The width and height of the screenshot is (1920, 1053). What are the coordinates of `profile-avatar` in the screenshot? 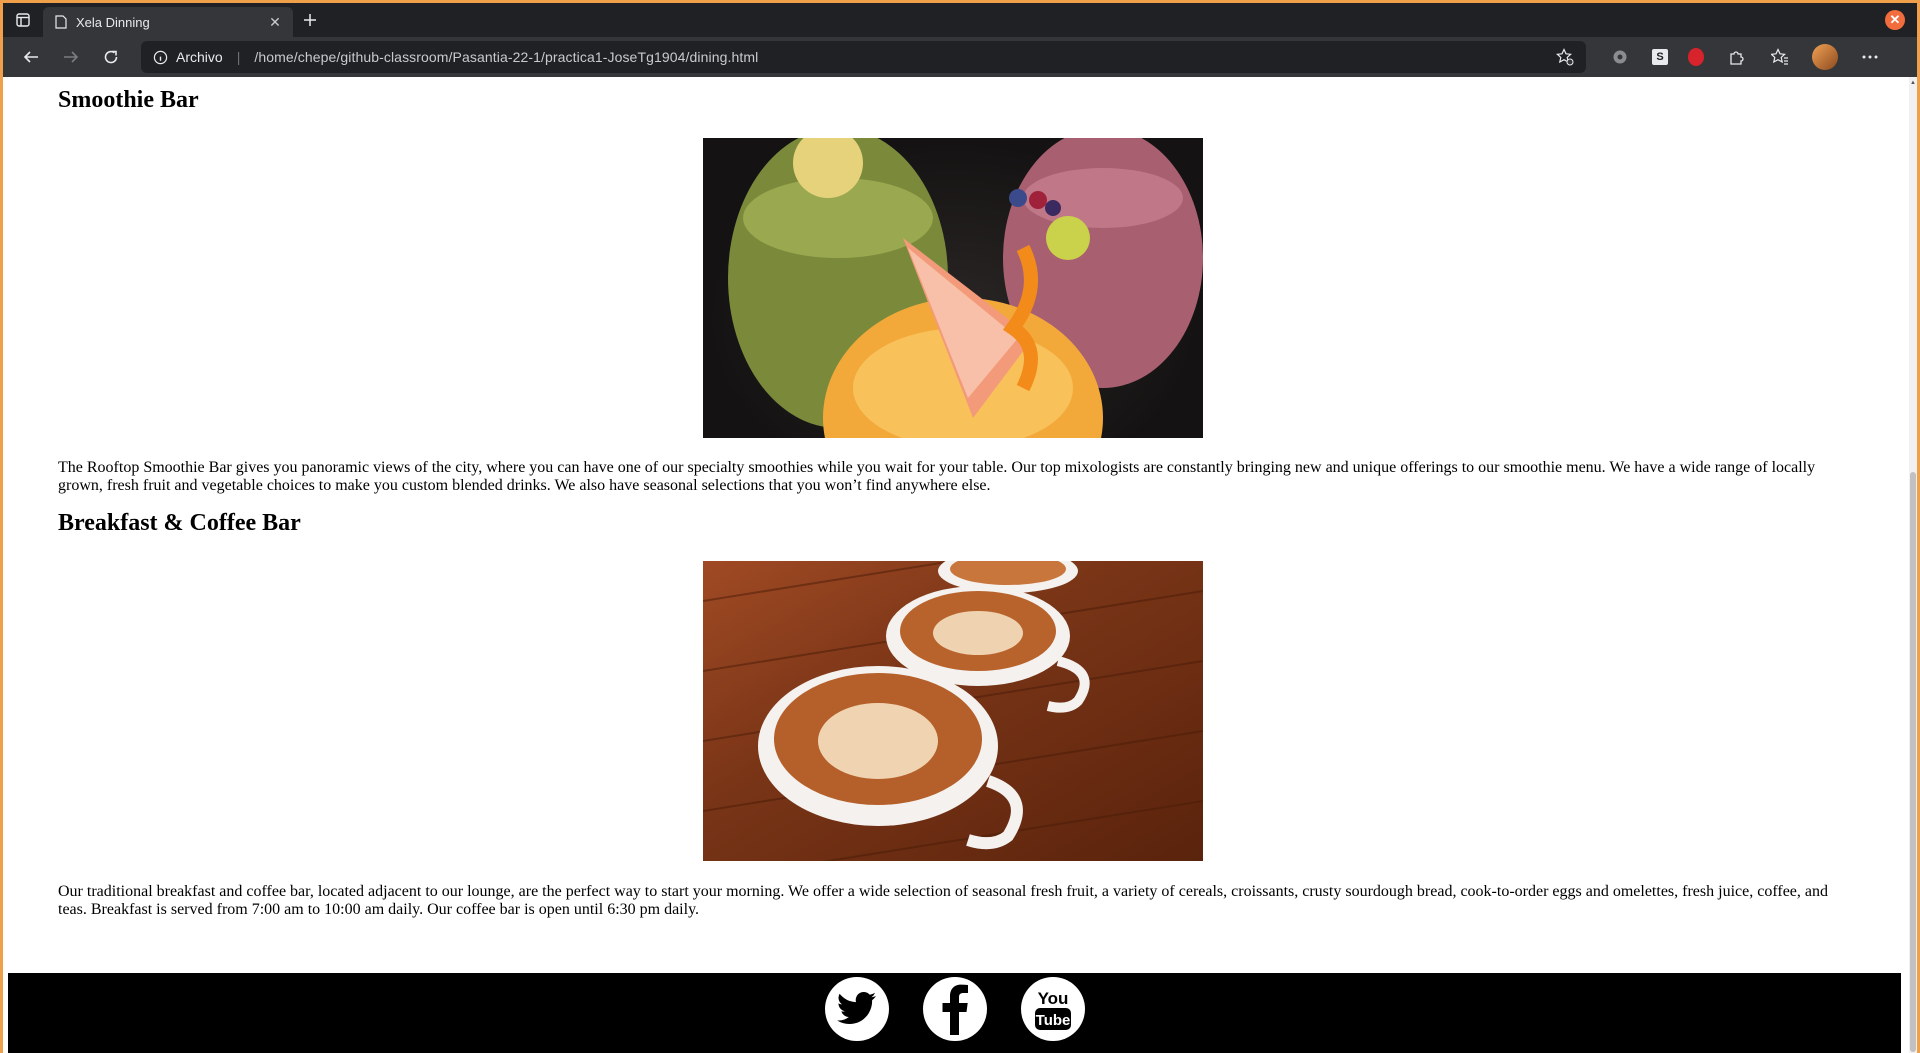 It's located at (1825, 57).